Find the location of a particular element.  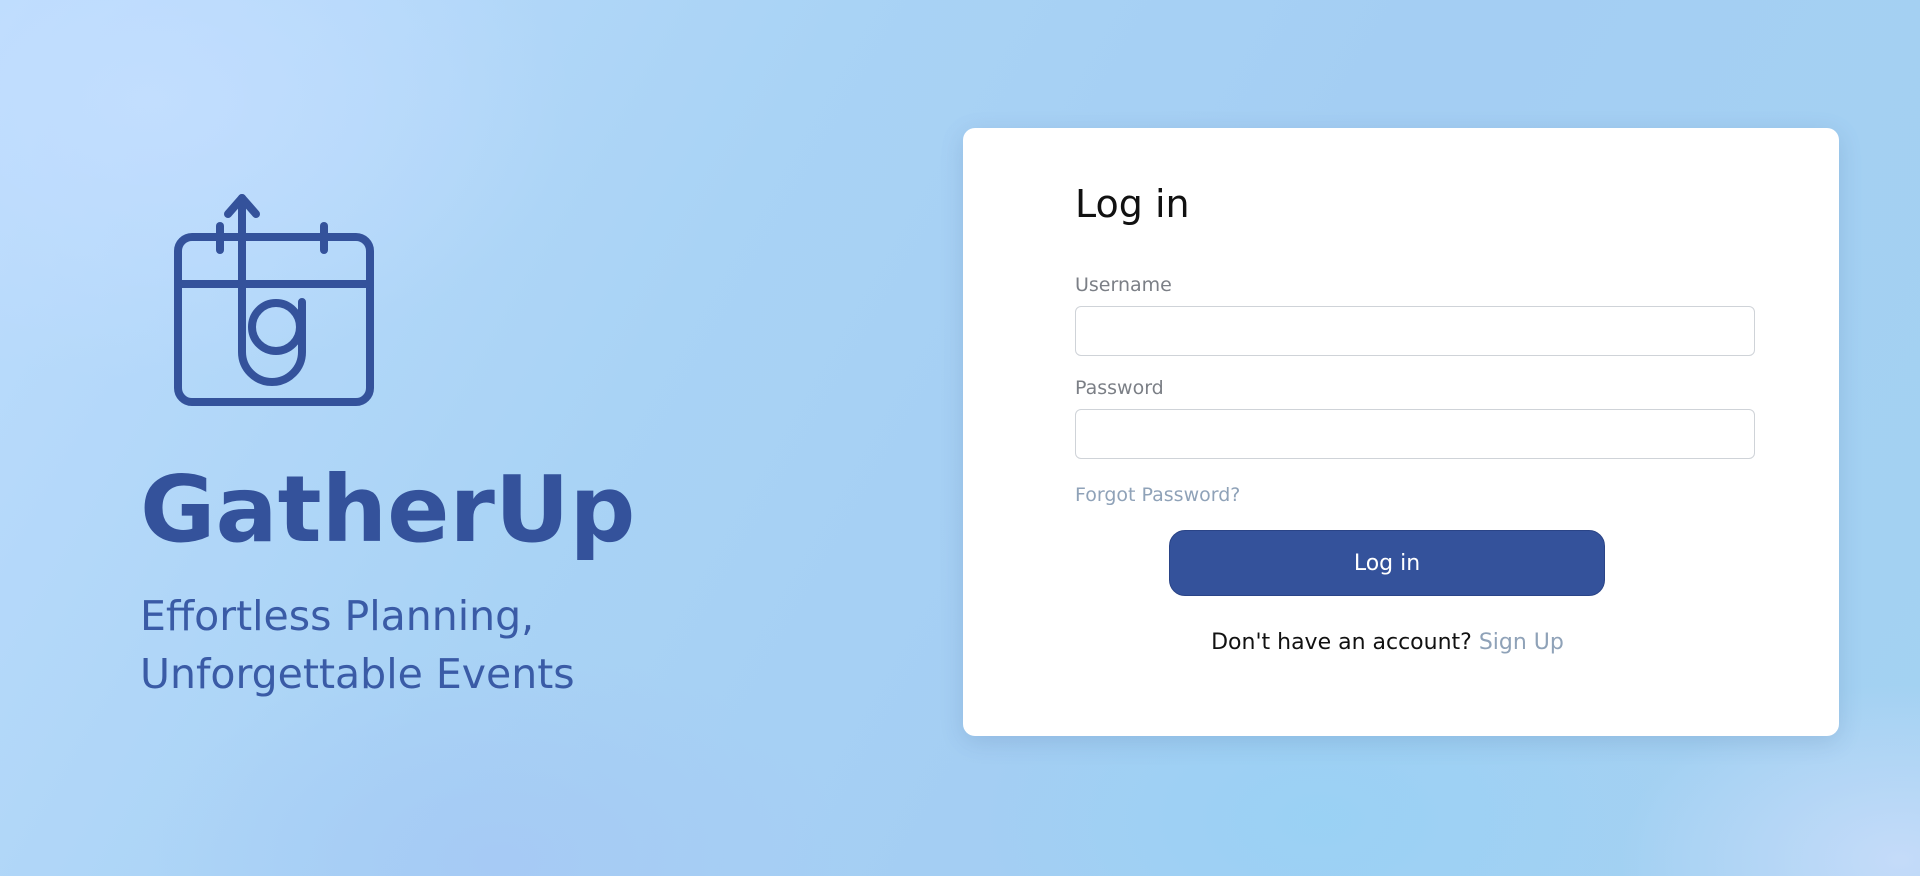

password-label: Password is located at coordinates (1119, 388).